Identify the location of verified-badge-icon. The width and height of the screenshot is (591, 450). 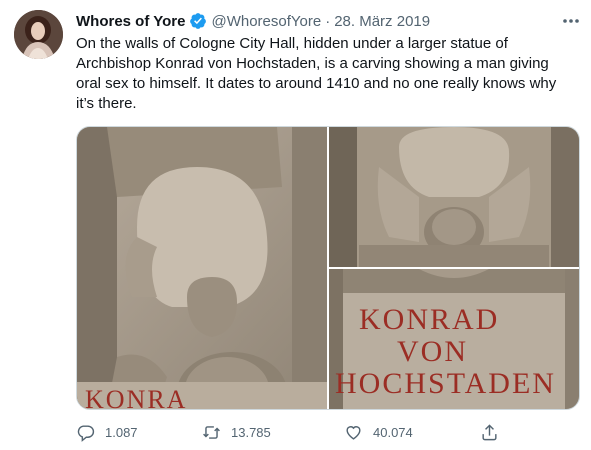
(198, 21).